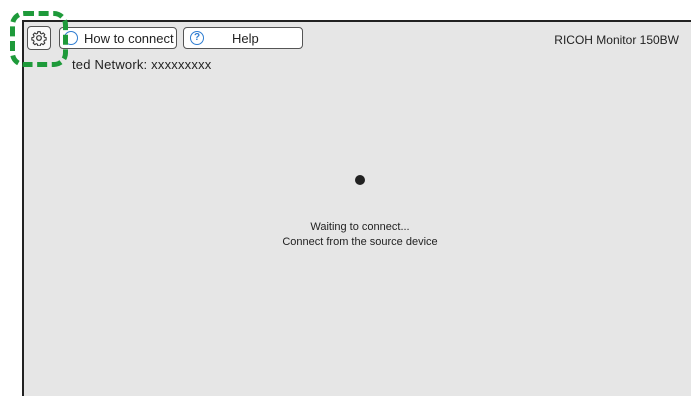 The width and height of the screenshot is (691, 396). I want to click on gear-icon, so click(39, 38).